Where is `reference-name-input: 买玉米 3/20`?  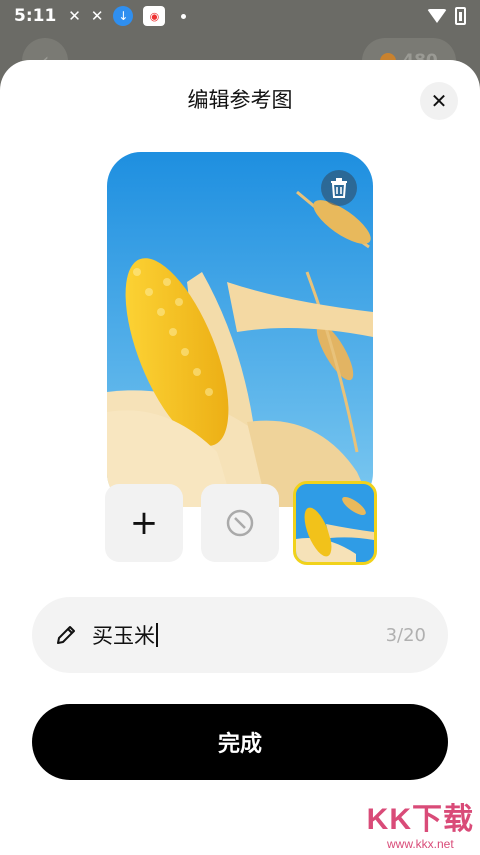 reference-name-input: 买玉米 3/20 is located at coordinates (240, 635).